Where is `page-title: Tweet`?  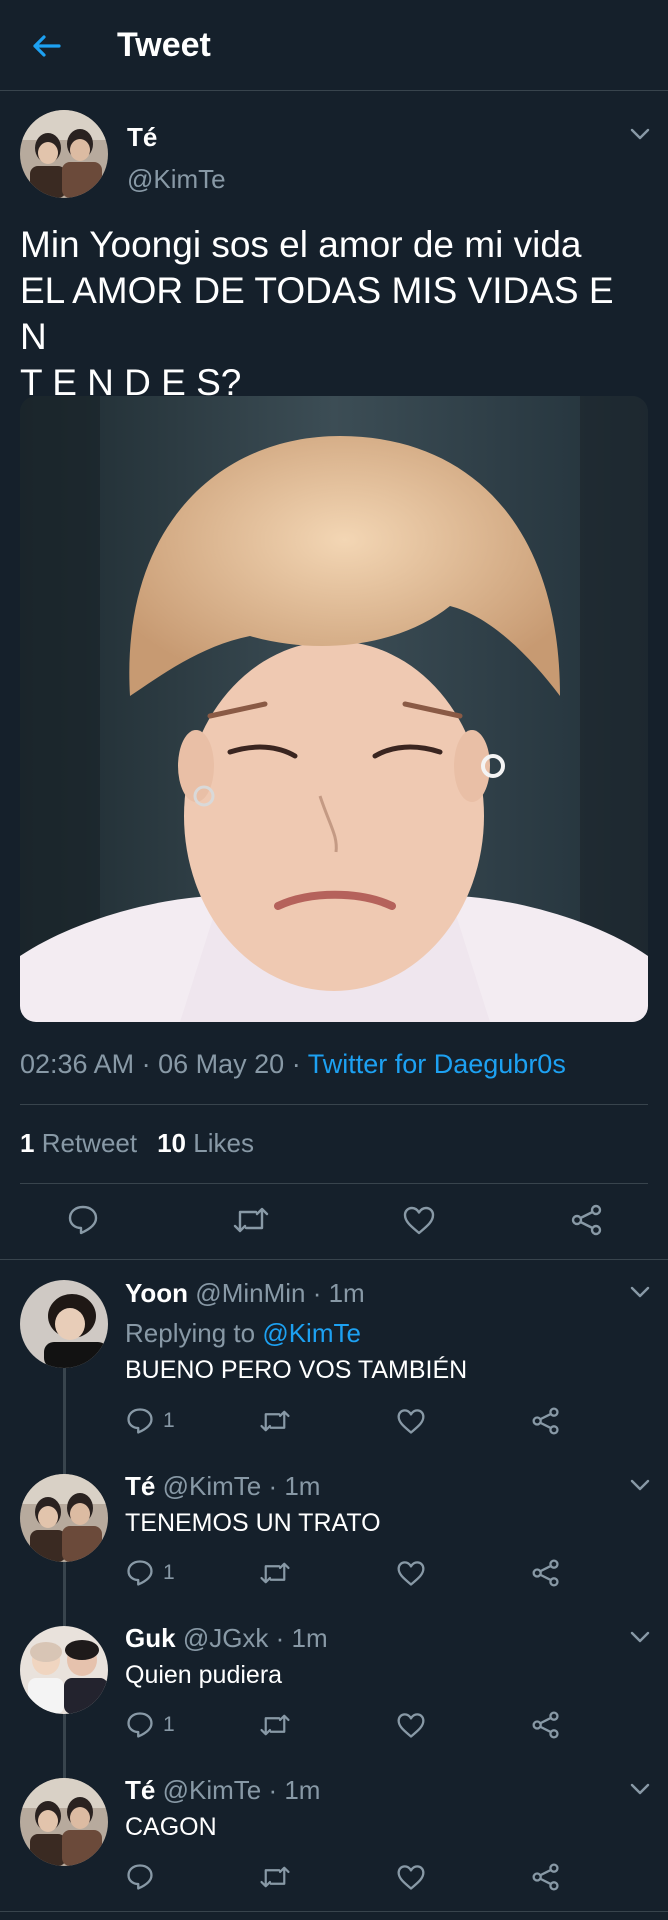
page-title: Tweet is located at coordinates (164, 45).